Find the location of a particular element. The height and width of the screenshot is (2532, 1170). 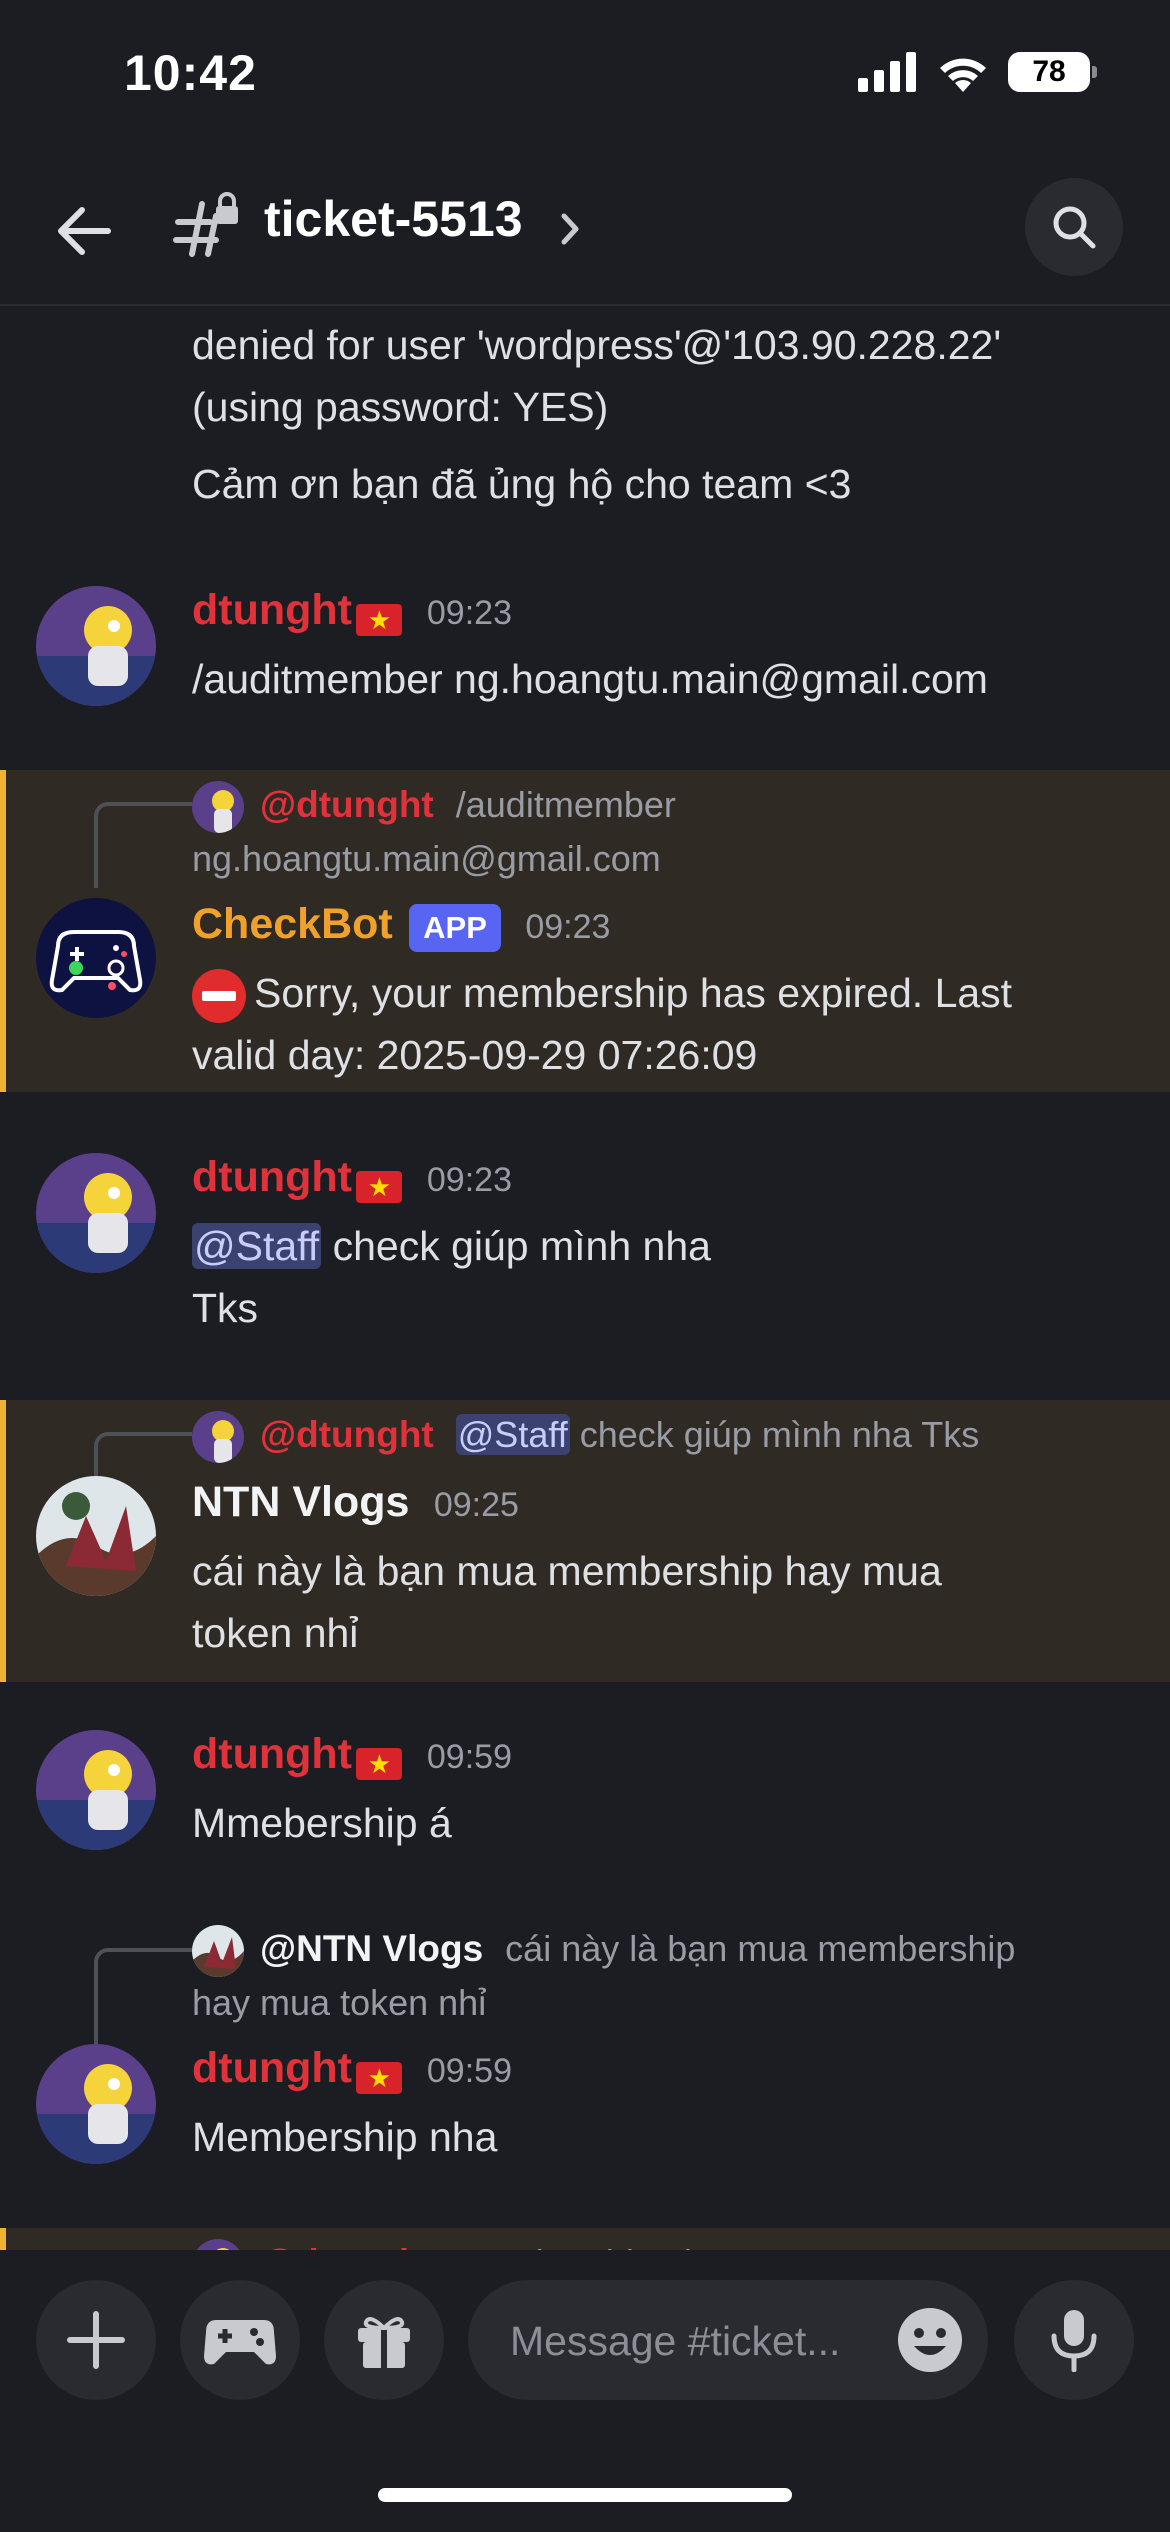

search-icon is located at coordinates (1074, 227).